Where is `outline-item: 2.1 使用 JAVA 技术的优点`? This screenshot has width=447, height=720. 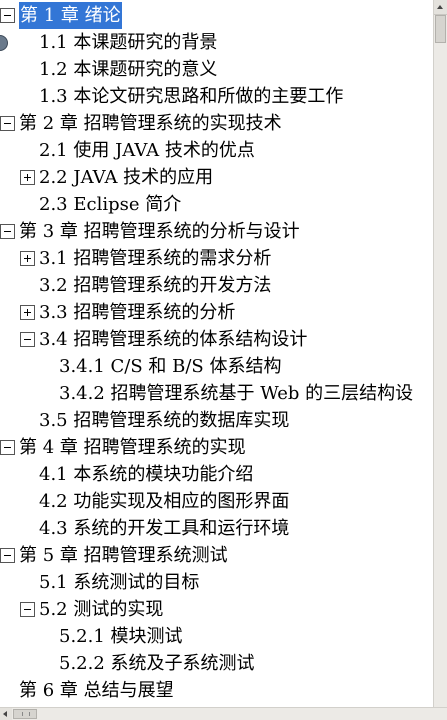 outline-item: 2.1 使用 JAVA 技术的优点 is located at coordinates (216, 150).